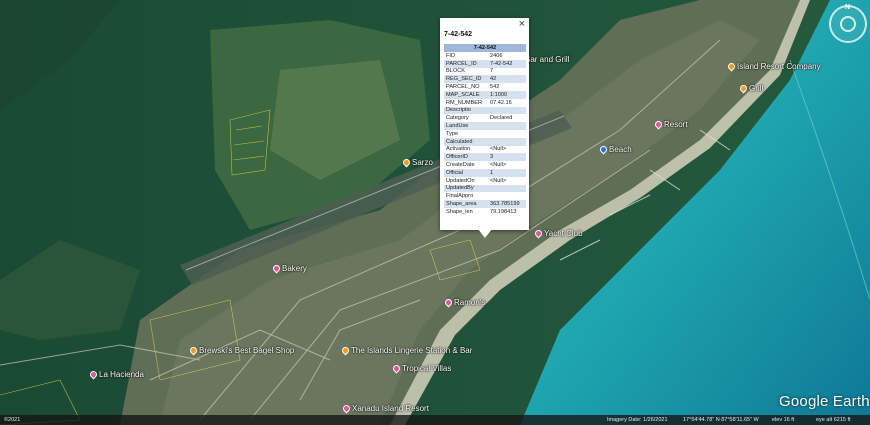 The height and width of the screenshot is (425, 870). I want to click on field-name: Shape_area, so click(466, 204).